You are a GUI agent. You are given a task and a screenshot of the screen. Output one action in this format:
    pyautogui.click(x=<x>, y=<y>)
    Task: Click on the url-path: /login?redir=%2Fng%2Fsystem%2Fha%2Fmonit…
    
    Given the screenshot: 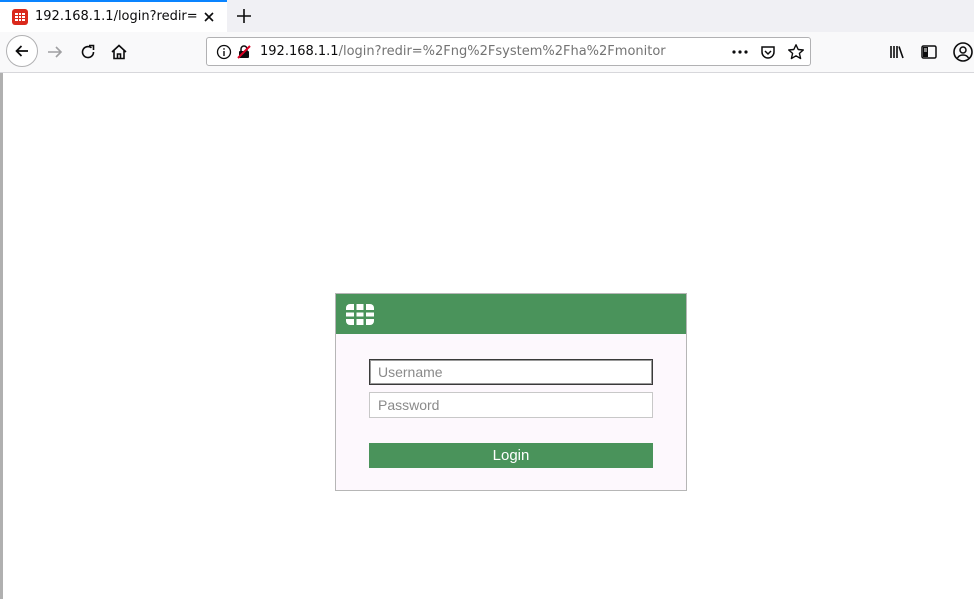 What is the action you would take?
    pyautogui.click(x=502, y=51)
    